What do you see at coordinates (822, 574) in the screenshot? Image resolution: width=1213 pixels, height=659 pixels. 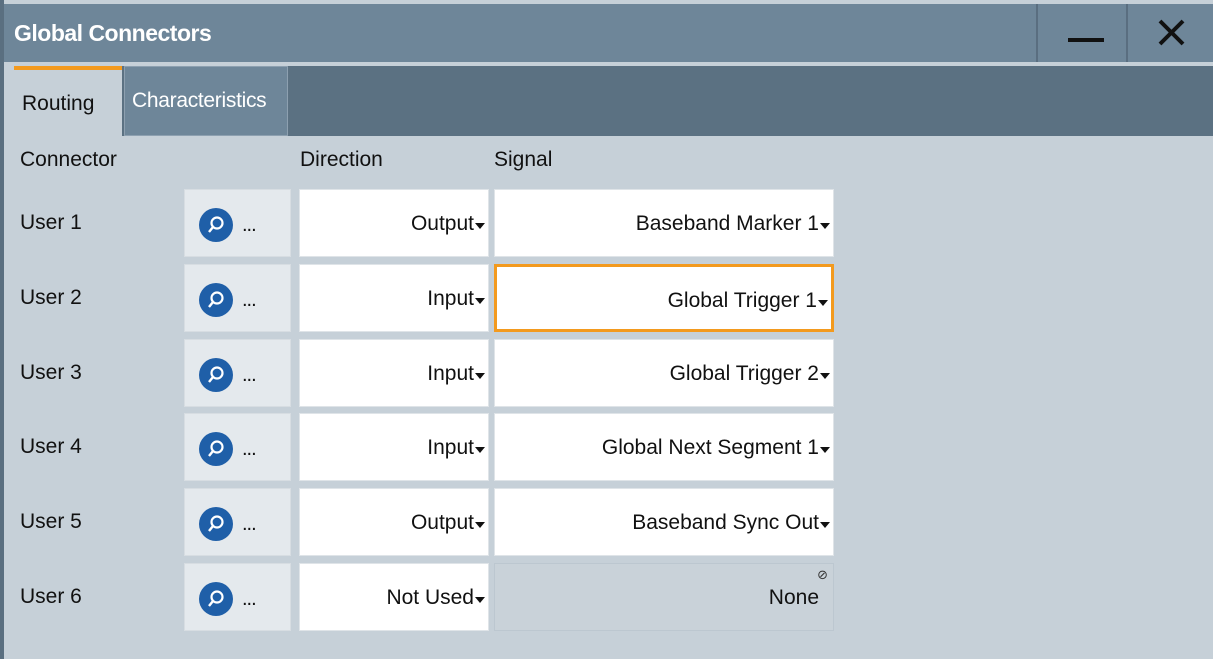 I see `disabled-icon: ⊘` at bounding box center [822, 574].